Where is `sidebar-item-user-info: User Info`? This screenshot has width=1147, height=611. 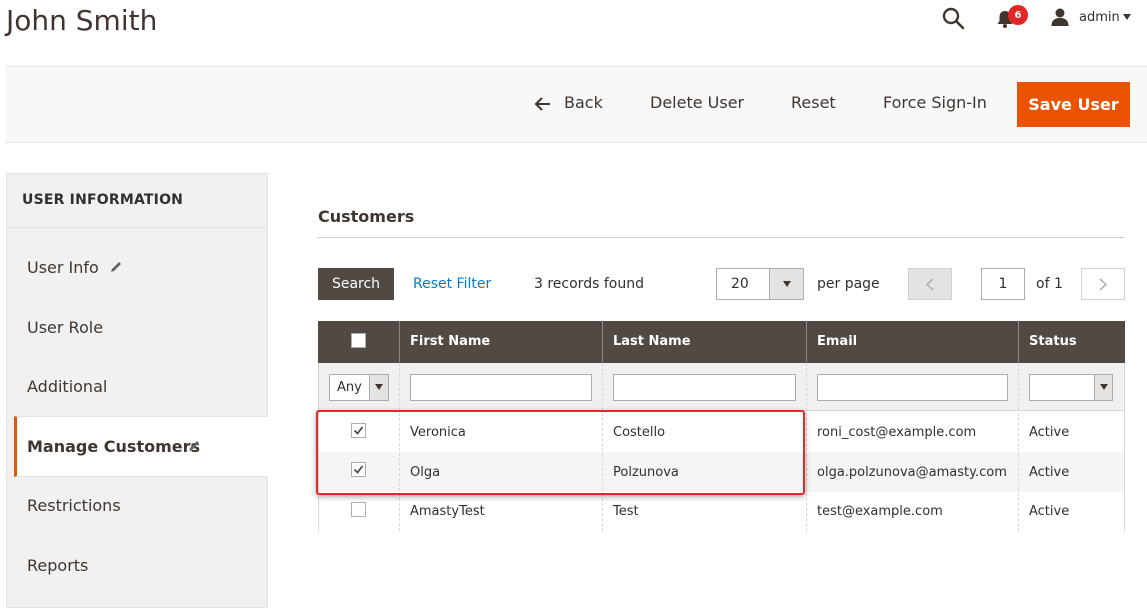
sidebar-item-user-info: User Info is located at coordinates (63, 267).